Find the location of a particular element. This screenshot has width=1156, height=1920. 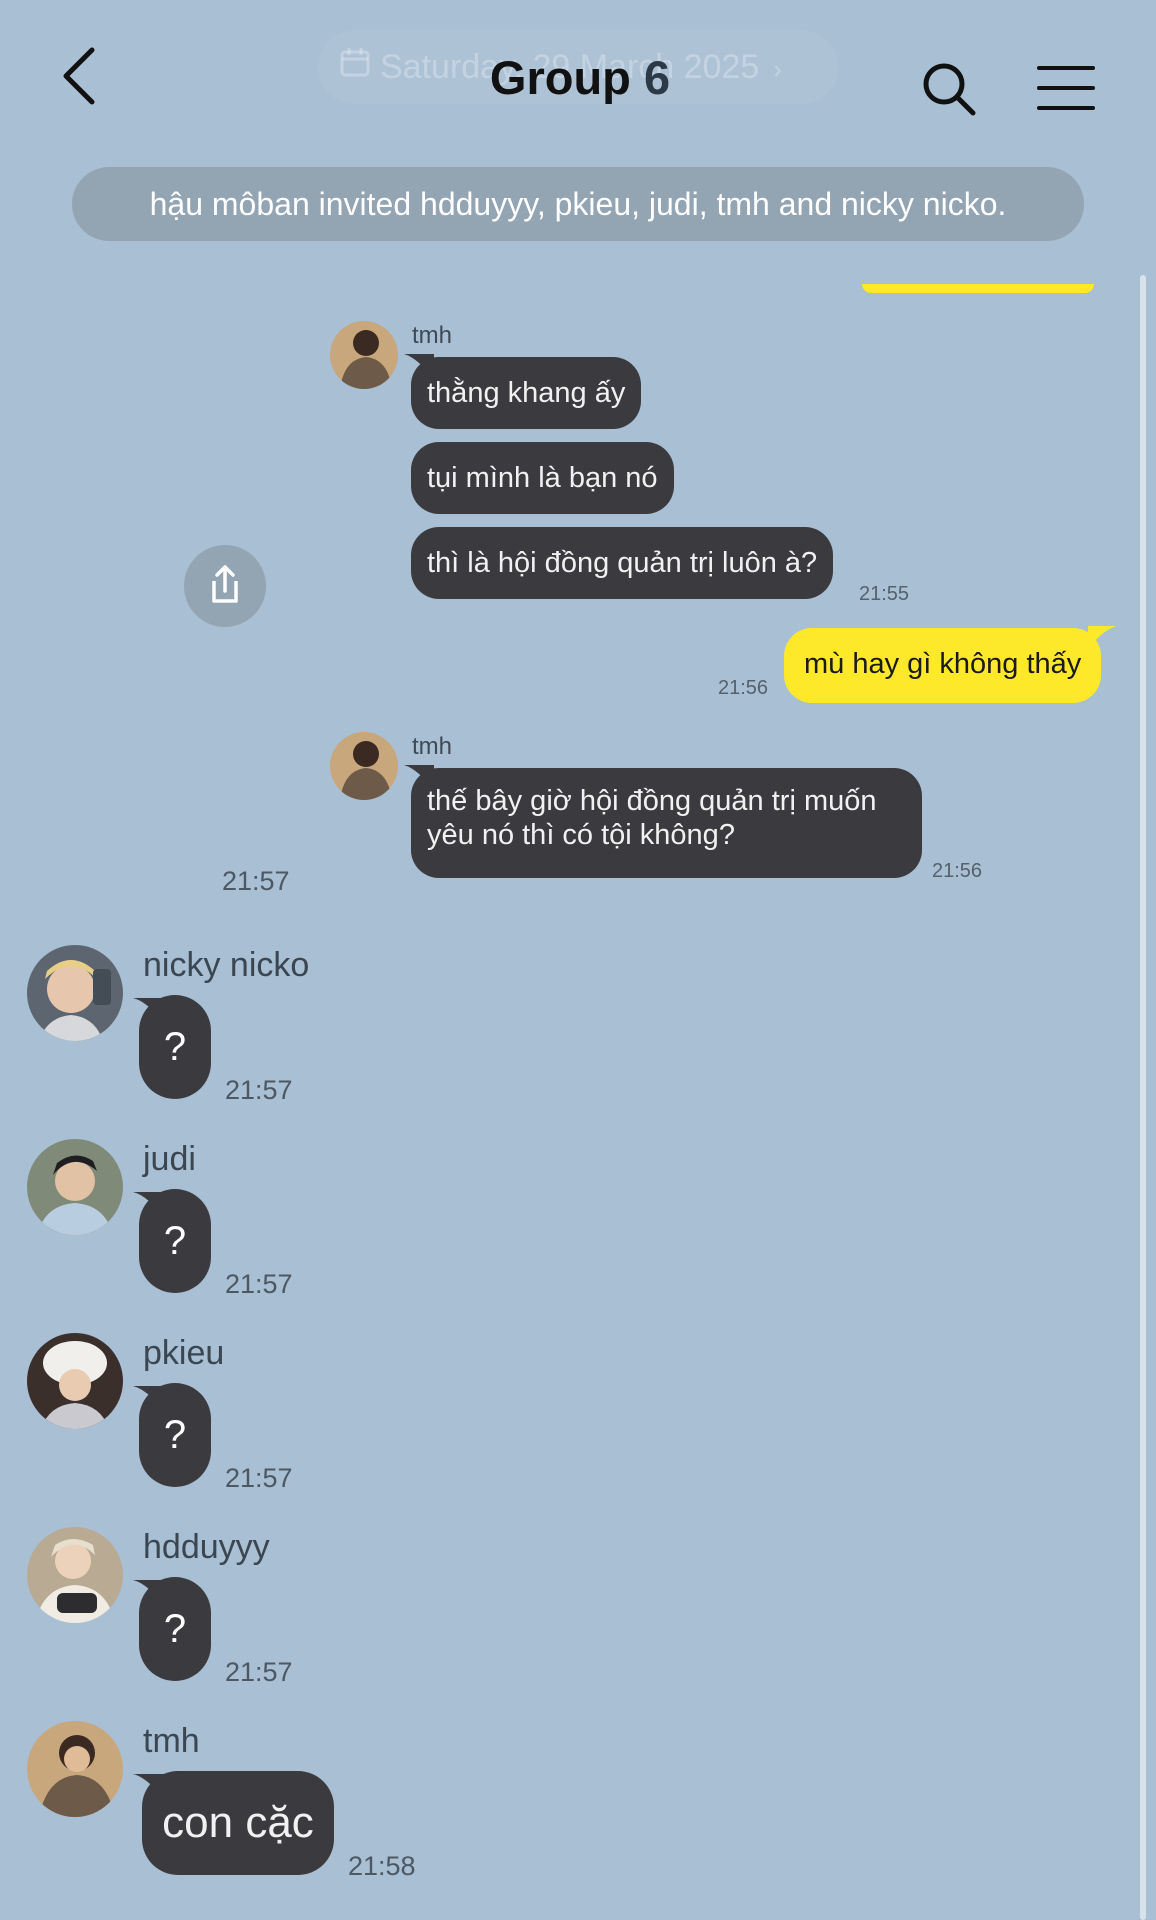

avatar-pkieu is located at coordinates (75, 1381).